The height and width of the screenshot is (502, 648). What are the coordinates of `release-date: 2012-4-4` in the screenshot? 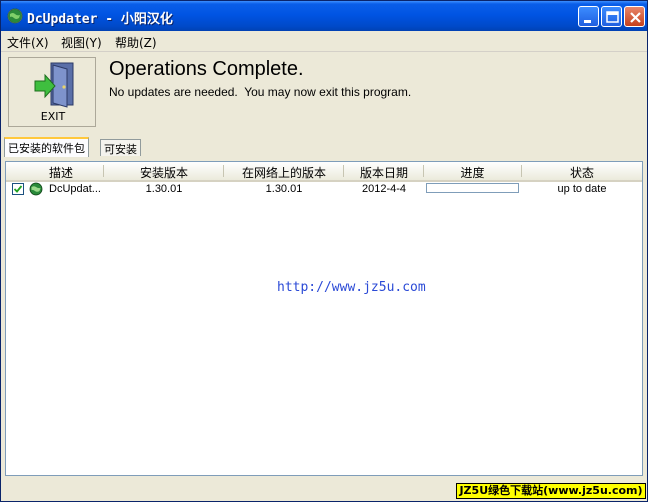 It's located at (384, 189).